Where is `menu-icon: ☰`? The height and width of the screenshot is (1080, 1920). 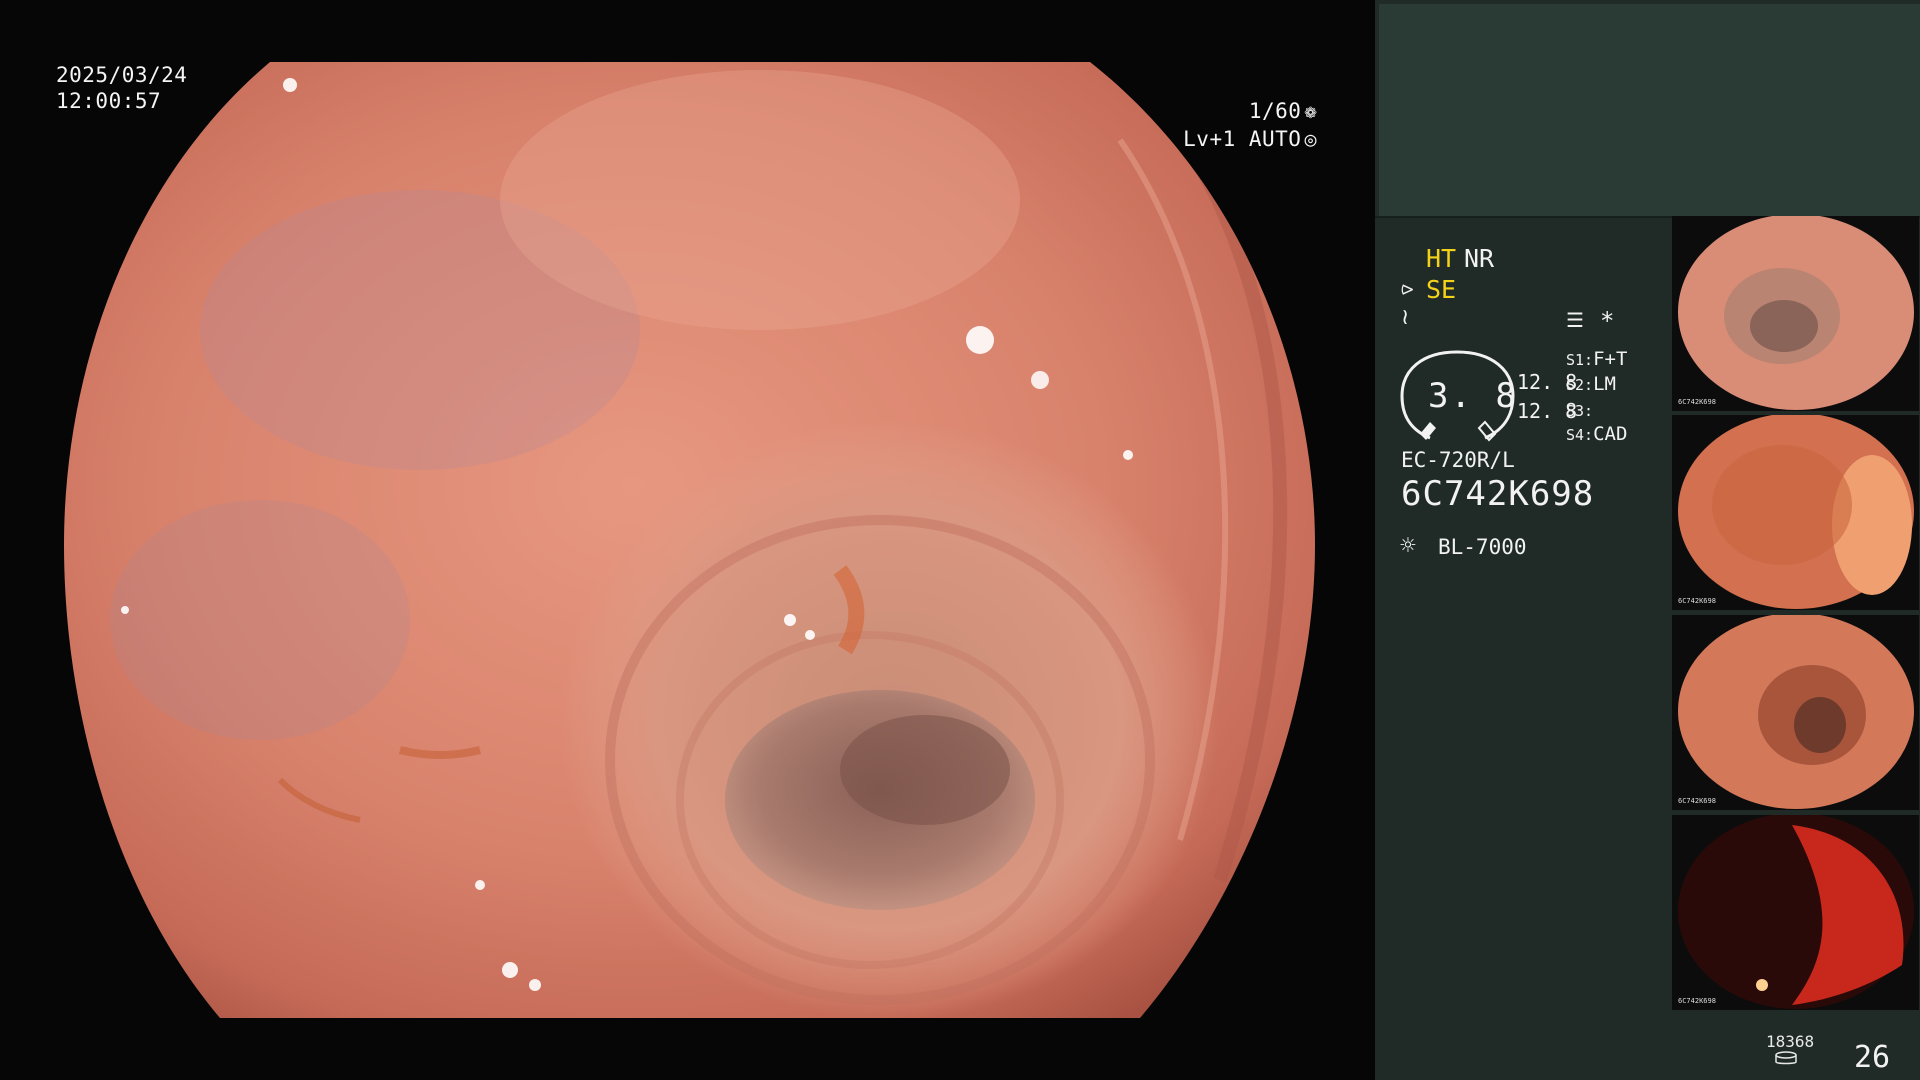
menu-icon: ☰ is located at coordinates (1575, 320).